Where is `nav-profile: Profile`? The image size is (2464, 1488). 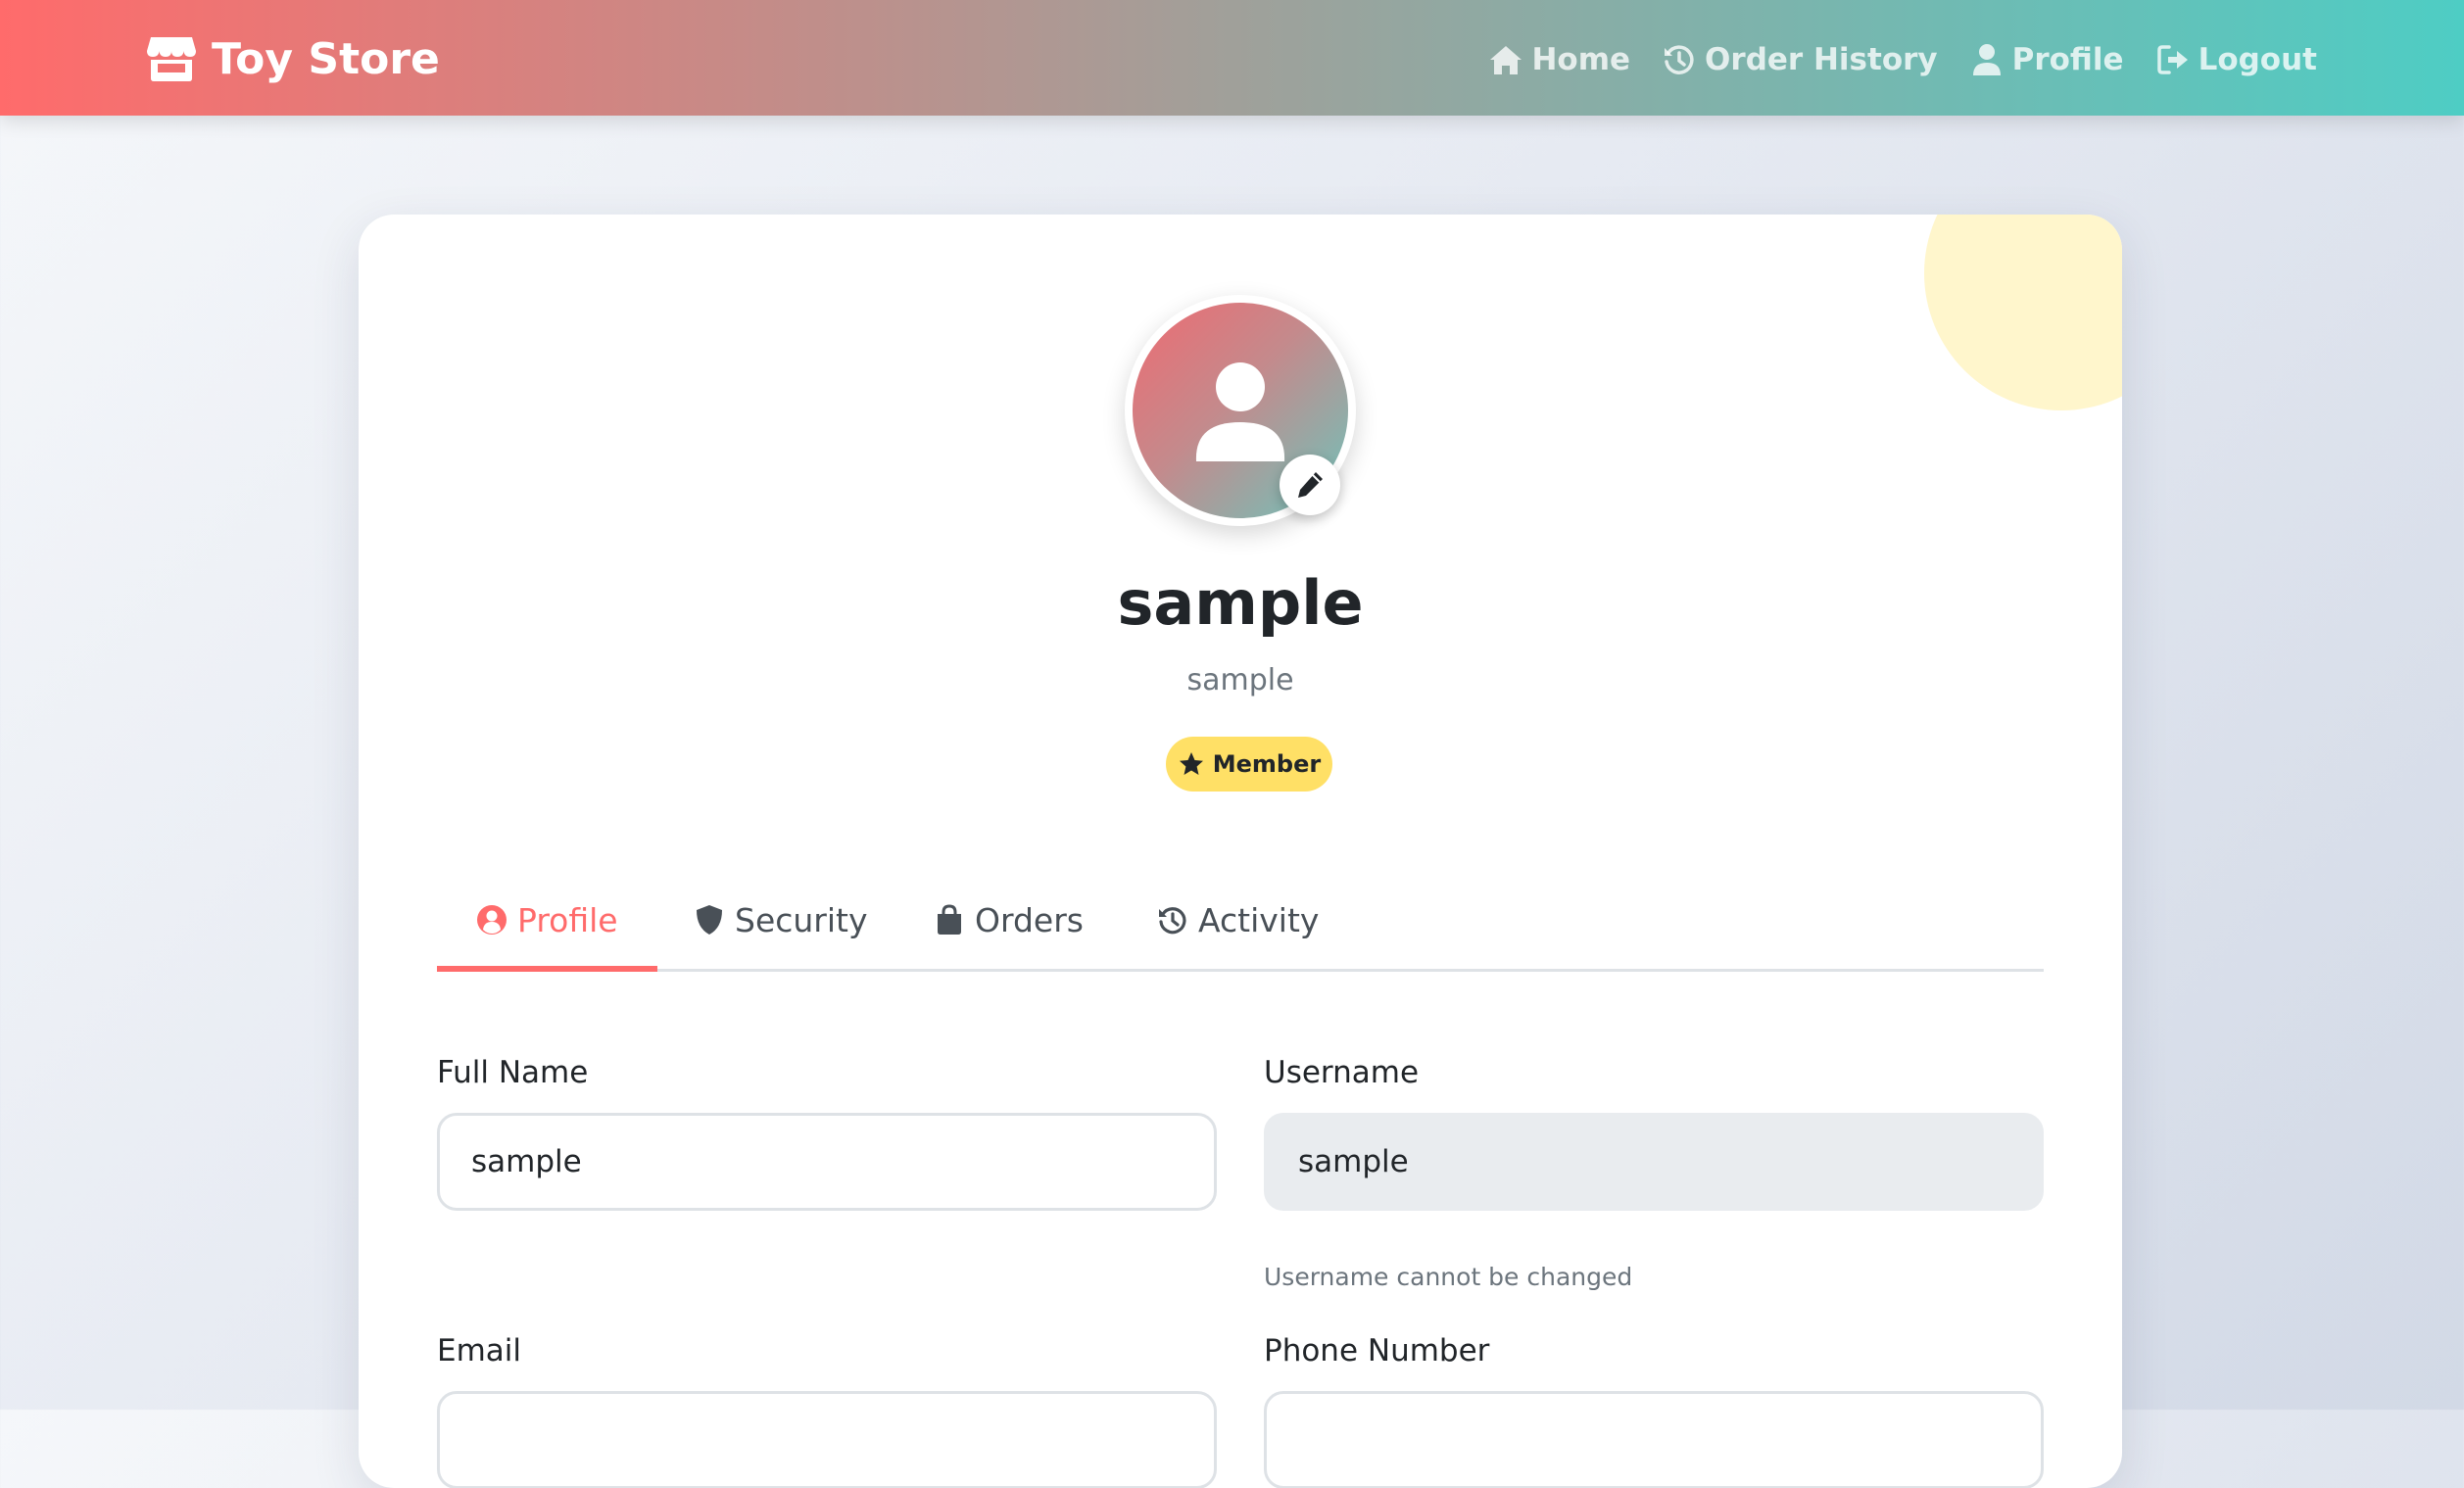
nav-profile: Profile is located at coordinates (2046, 59).